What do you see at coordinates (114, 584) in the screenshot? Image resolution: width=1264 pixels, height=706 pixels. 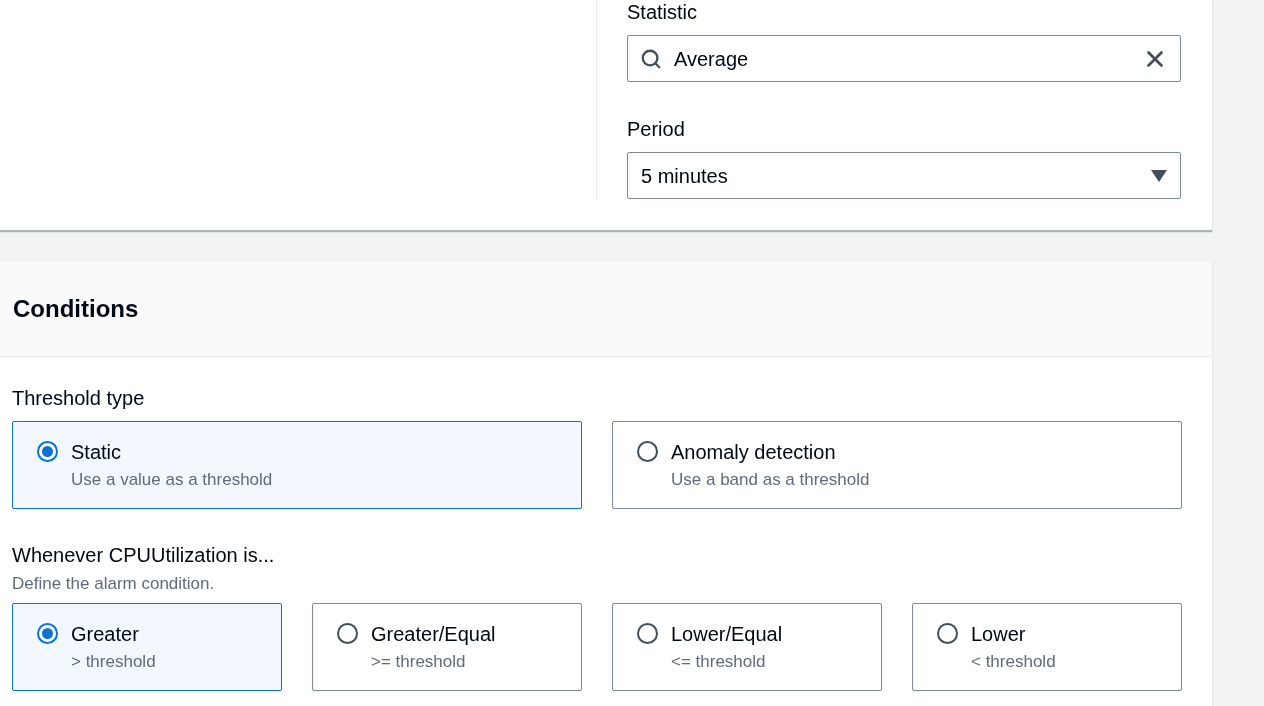 I see `field-description: Define the alarm condition.` at bounding box center [114, 584].